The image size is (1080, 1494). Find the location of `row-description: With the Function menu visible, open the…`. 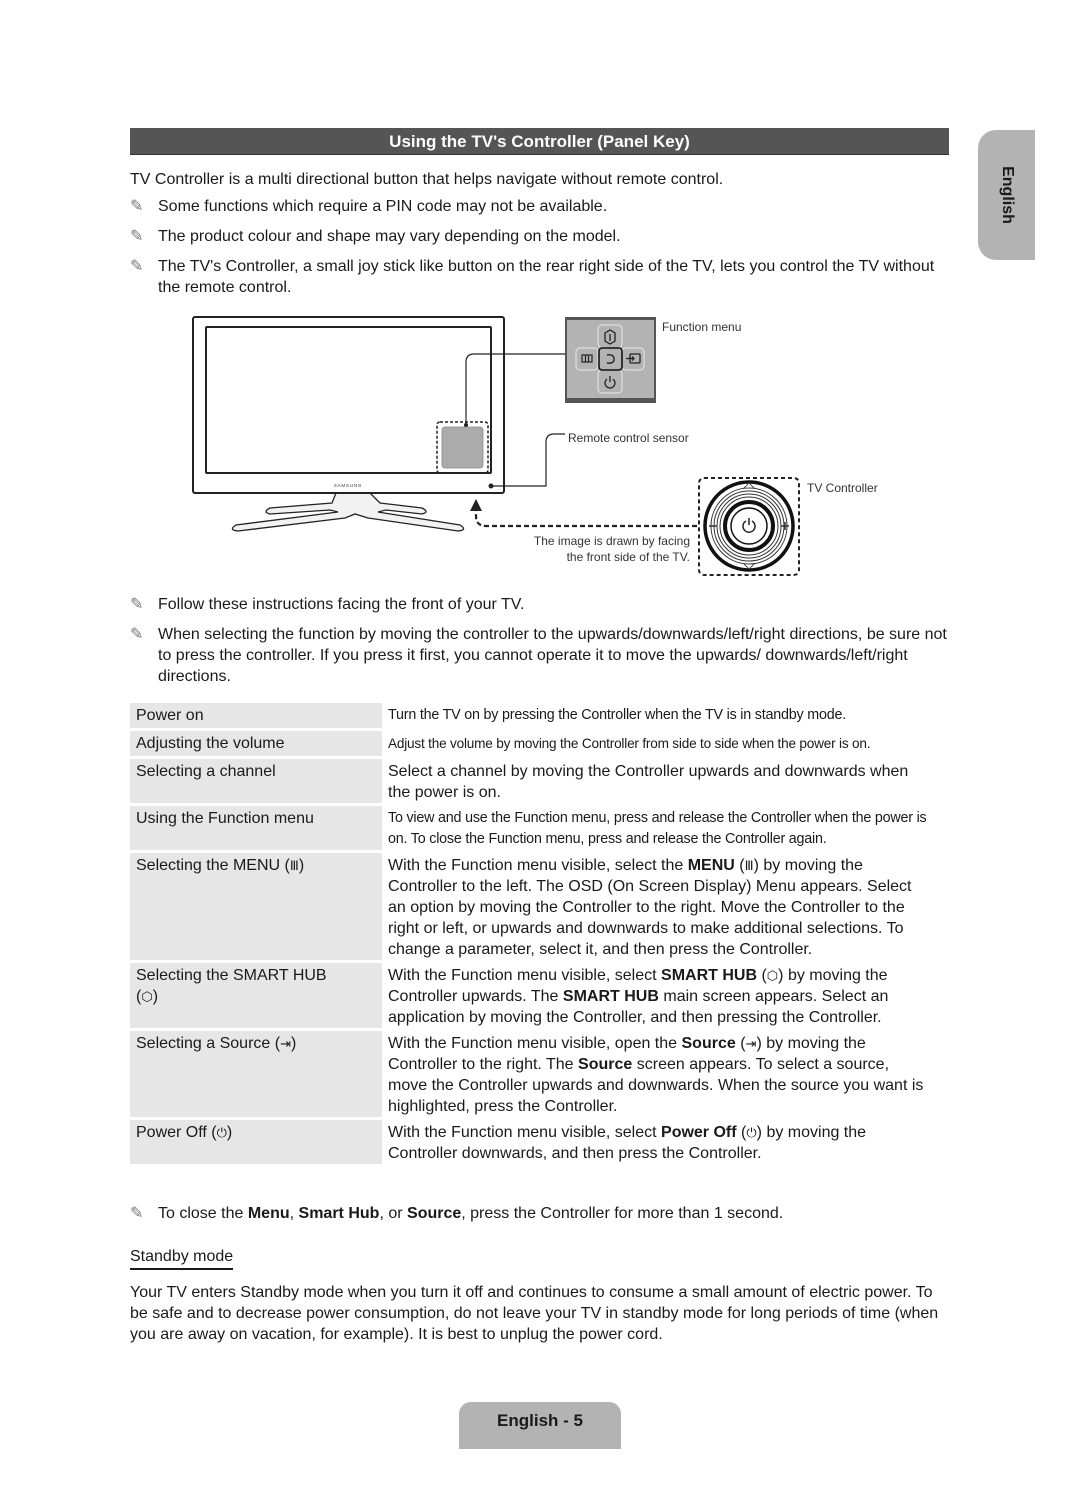

row-description: With the Function menu visible, open the… is located at coordinates (656, 1075).